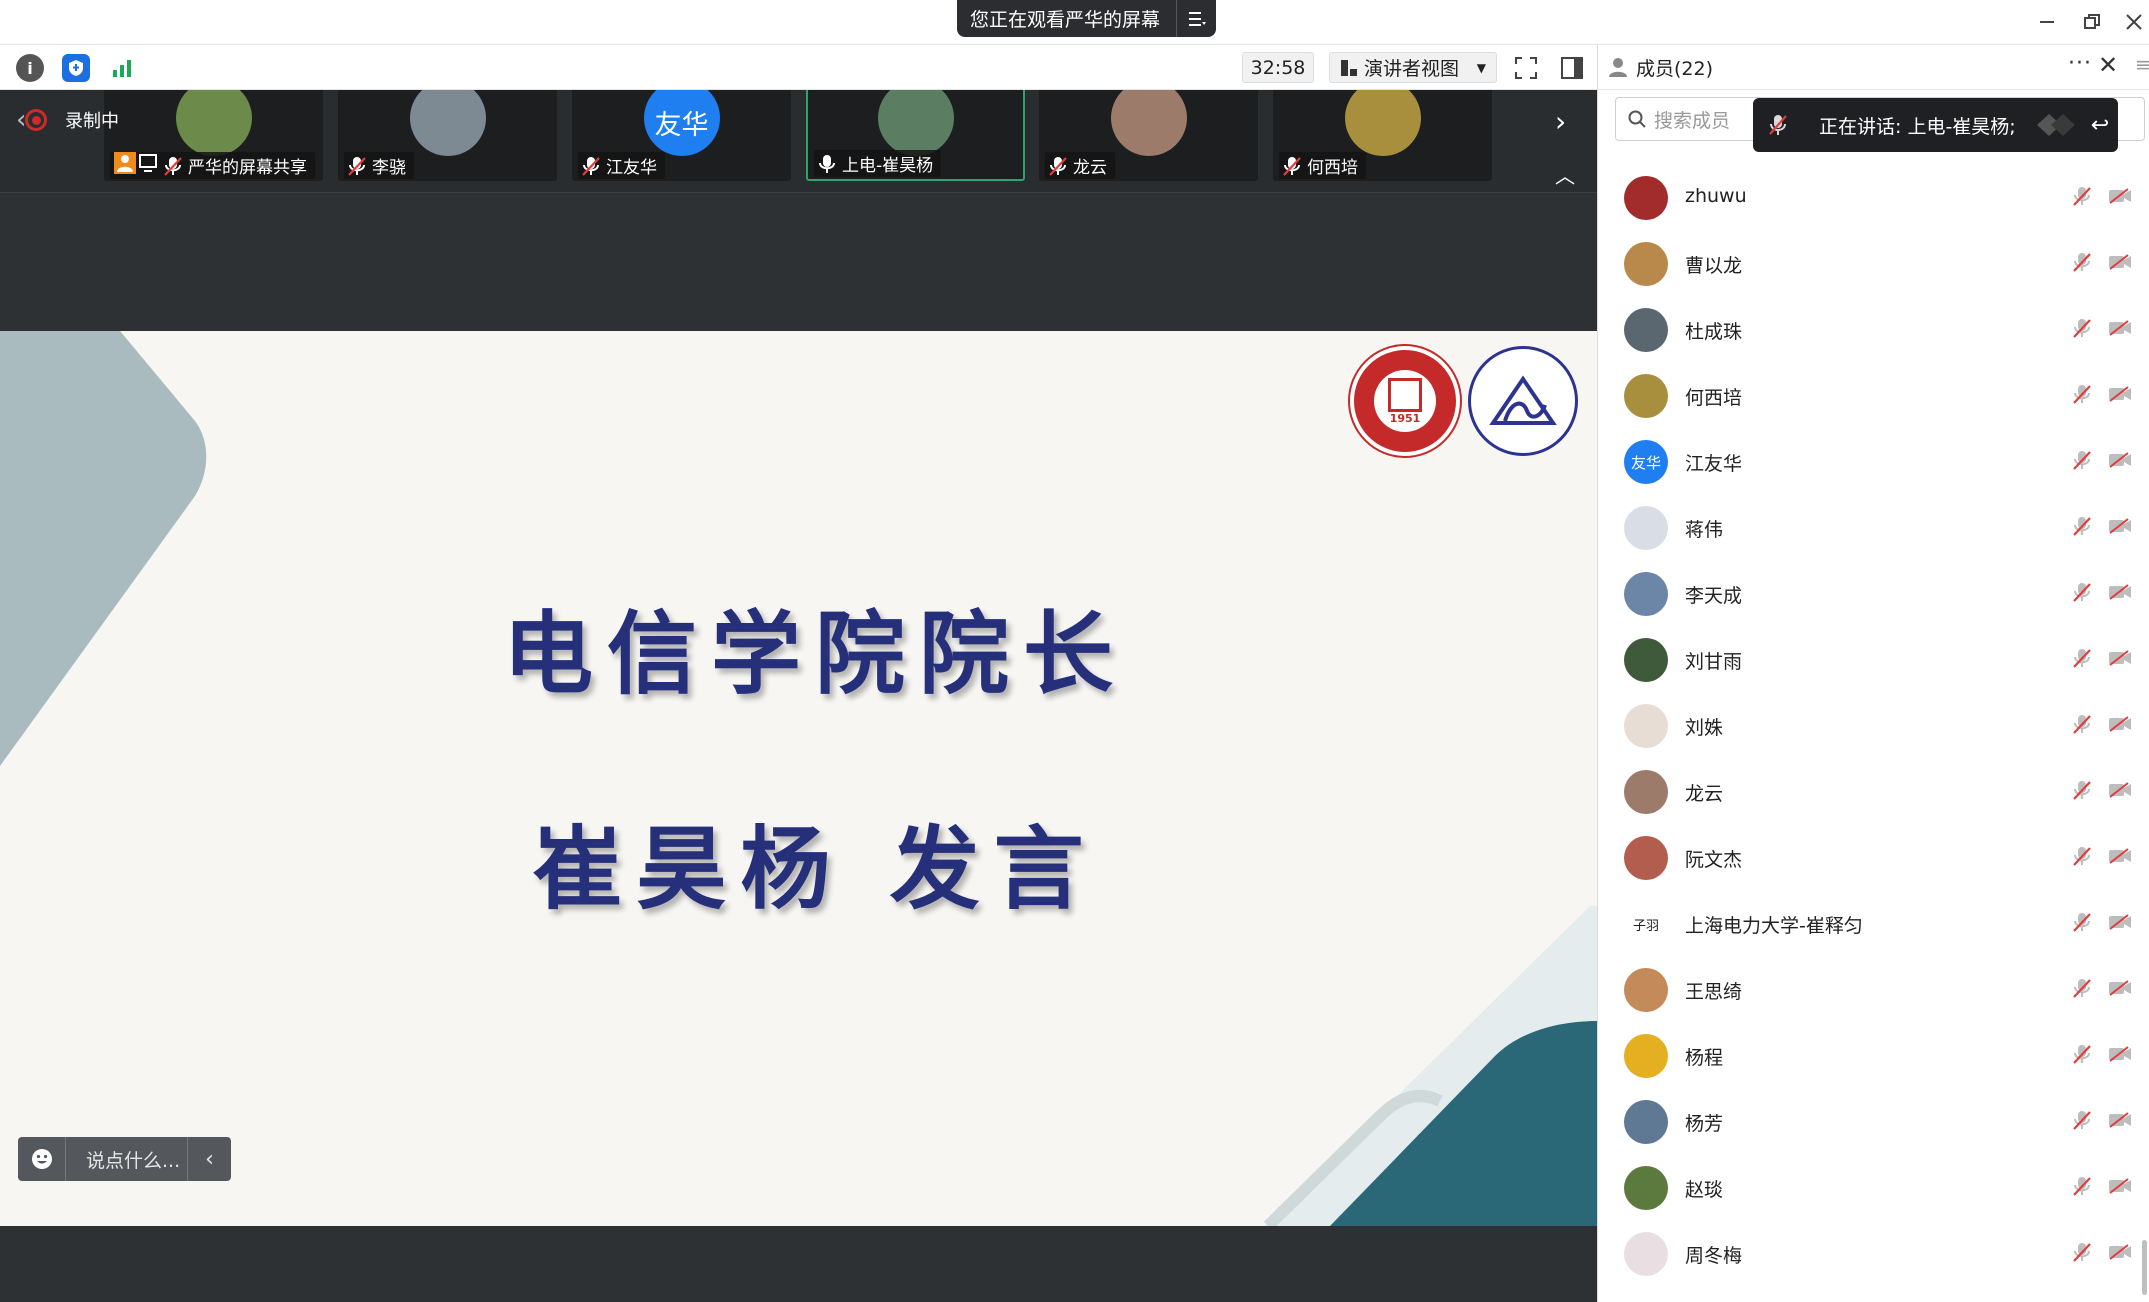 The width and height of the screenshot is (2149, 1302). What do you see at coordinates (1873, 1254) in the screenshot?
I see `member-row: 周冬梅` at bounding box center [1873, 1254].